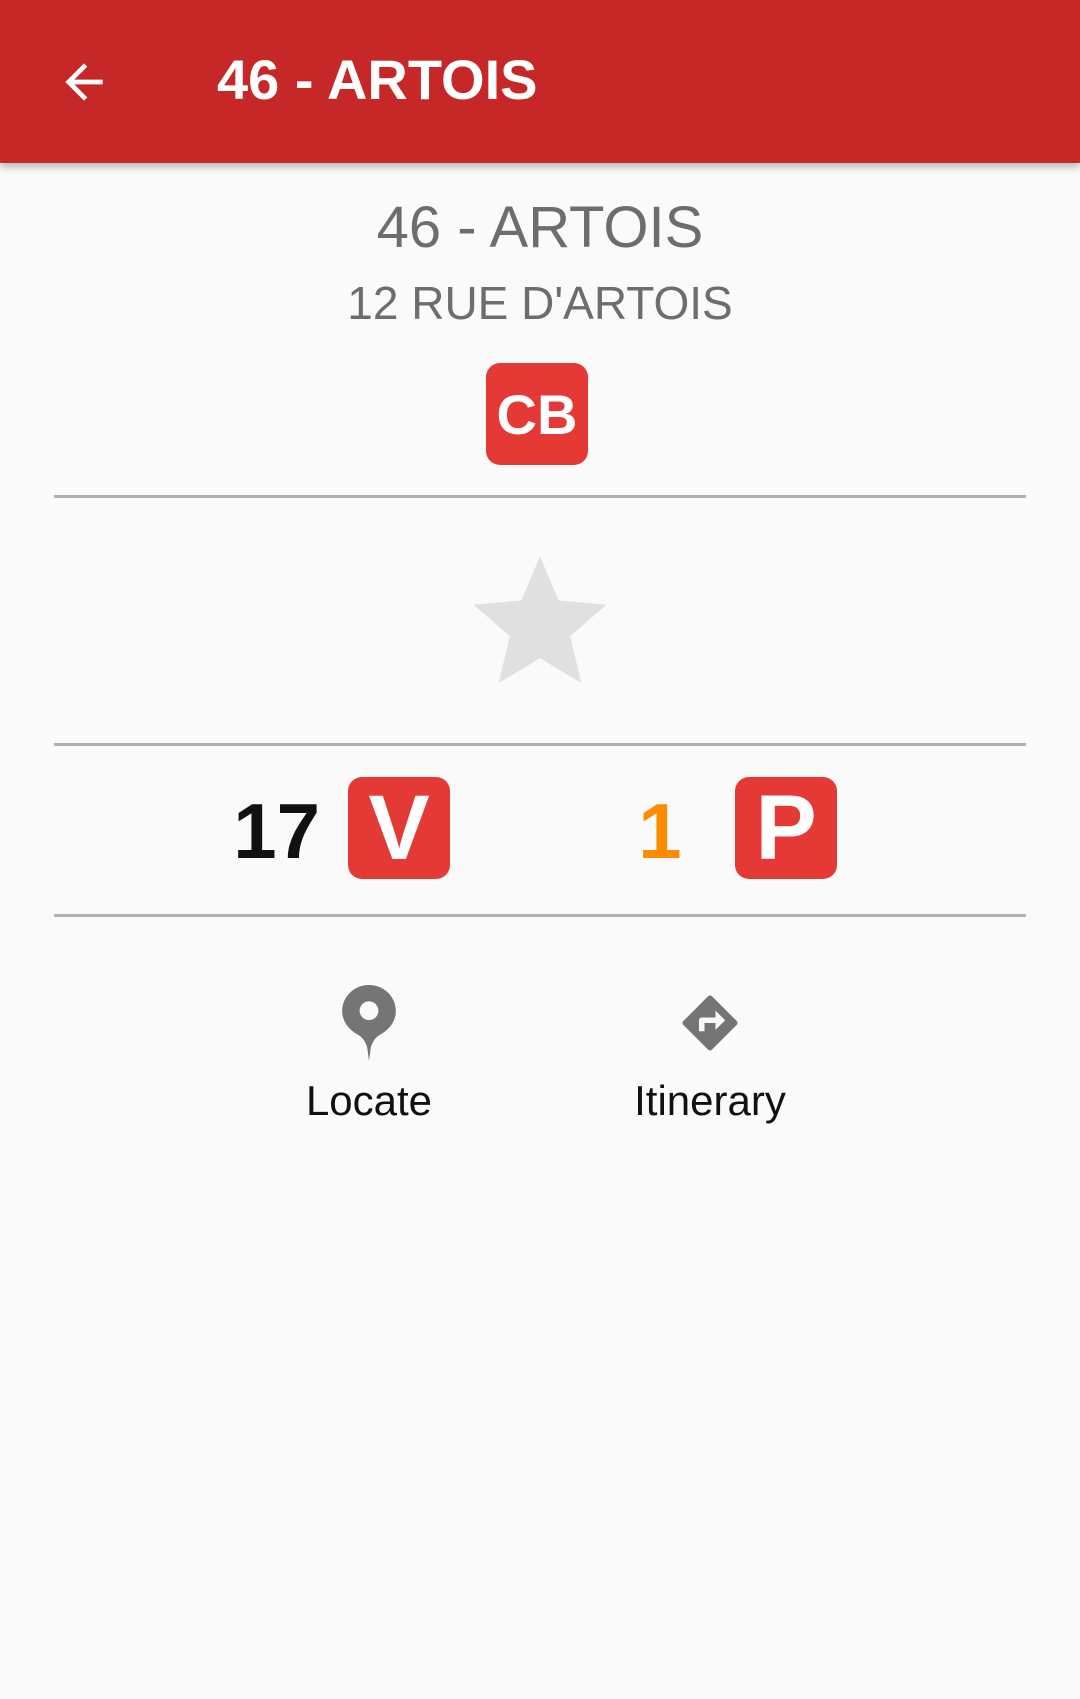 Image resolution: width=1080 pixels, height=1699 pixels. I want to click on arrow-back-icon, so click(84, 82).